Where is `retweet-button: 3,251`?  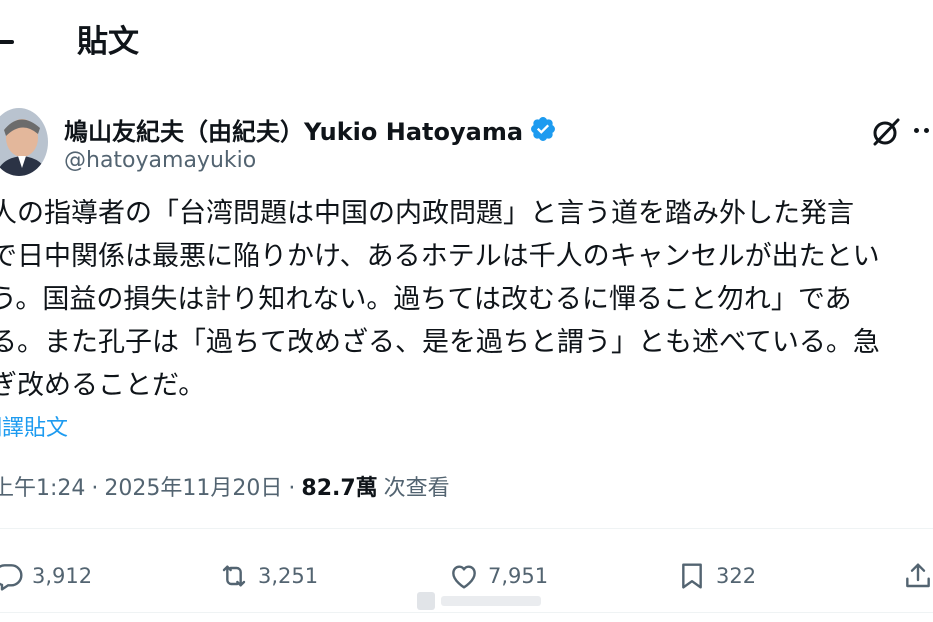
retweet-button: 3,251 is located at coordinates (268, 576).